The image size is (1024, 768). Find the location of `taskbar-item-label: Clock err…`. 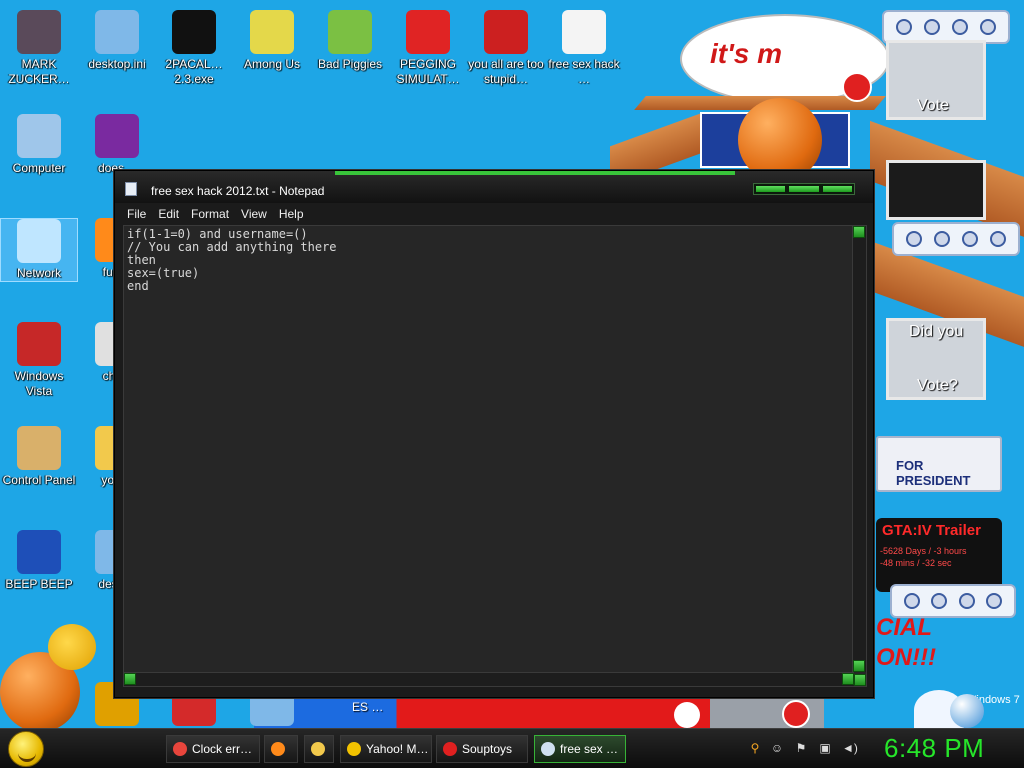

taskbar-item-label: Clock err… is located at coordinates (222, 749).